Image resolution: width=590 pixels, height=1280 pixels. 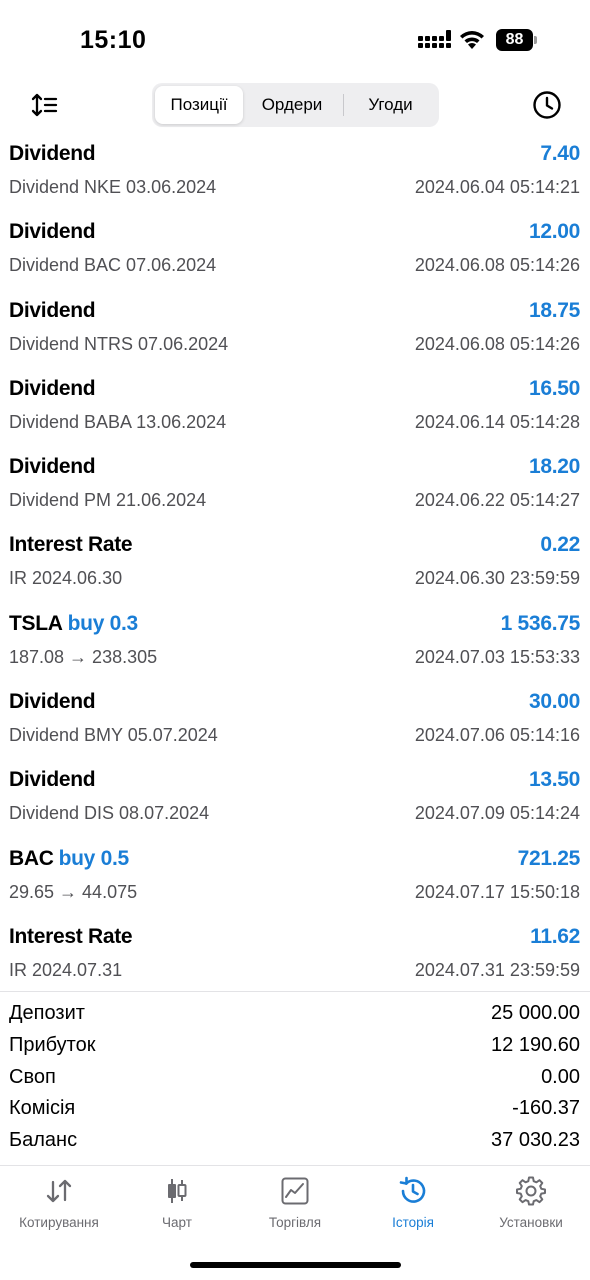 What do you see at coordinates (535, 1013) in the screenshot?
I see `summary-value: 25 000.00` at bounding box center [535, 1013].